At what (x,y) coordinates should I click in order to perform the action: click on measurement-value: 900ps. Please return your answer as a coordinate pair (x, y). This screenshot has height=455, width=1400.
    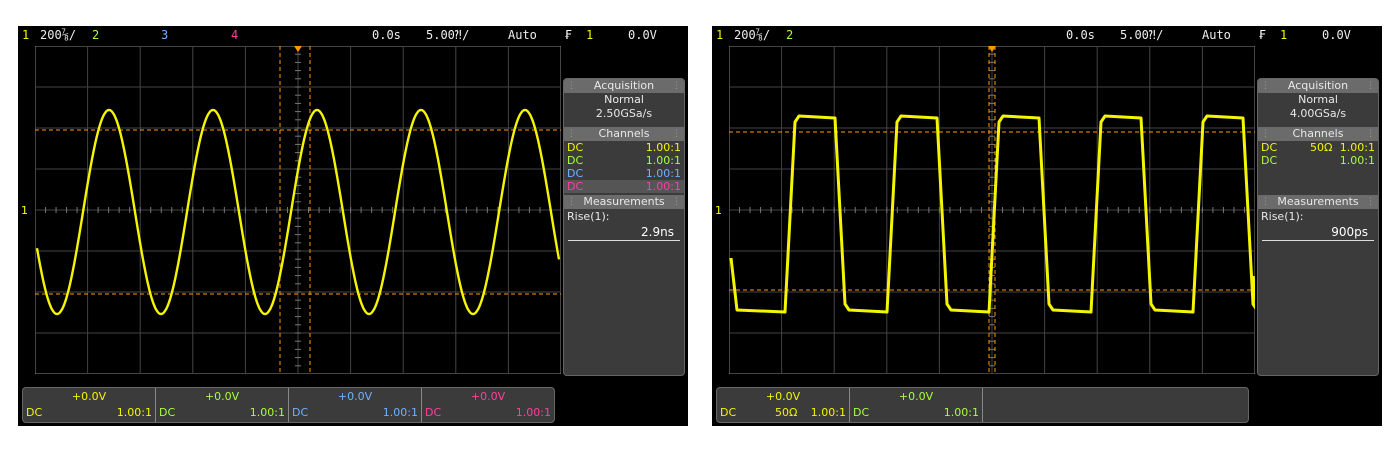
    Looking at the image, I should click on (1318, 232).